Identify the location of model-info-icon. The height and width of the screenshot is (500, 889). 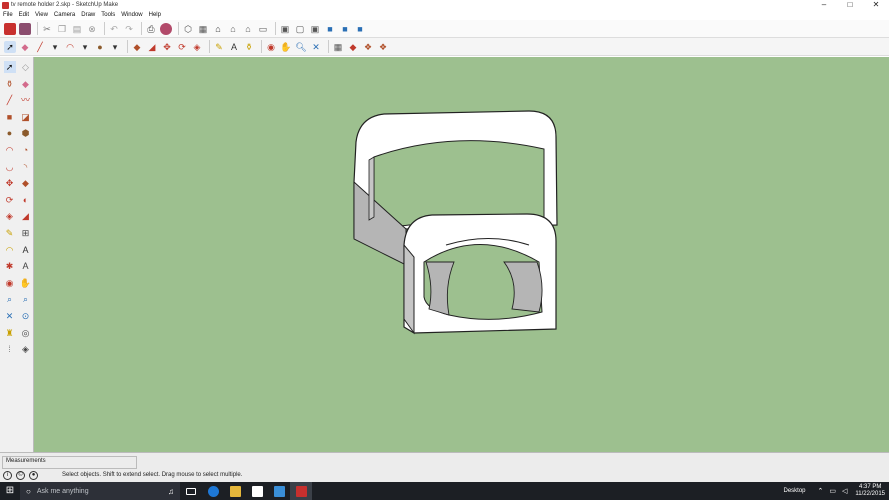
(166, 28).